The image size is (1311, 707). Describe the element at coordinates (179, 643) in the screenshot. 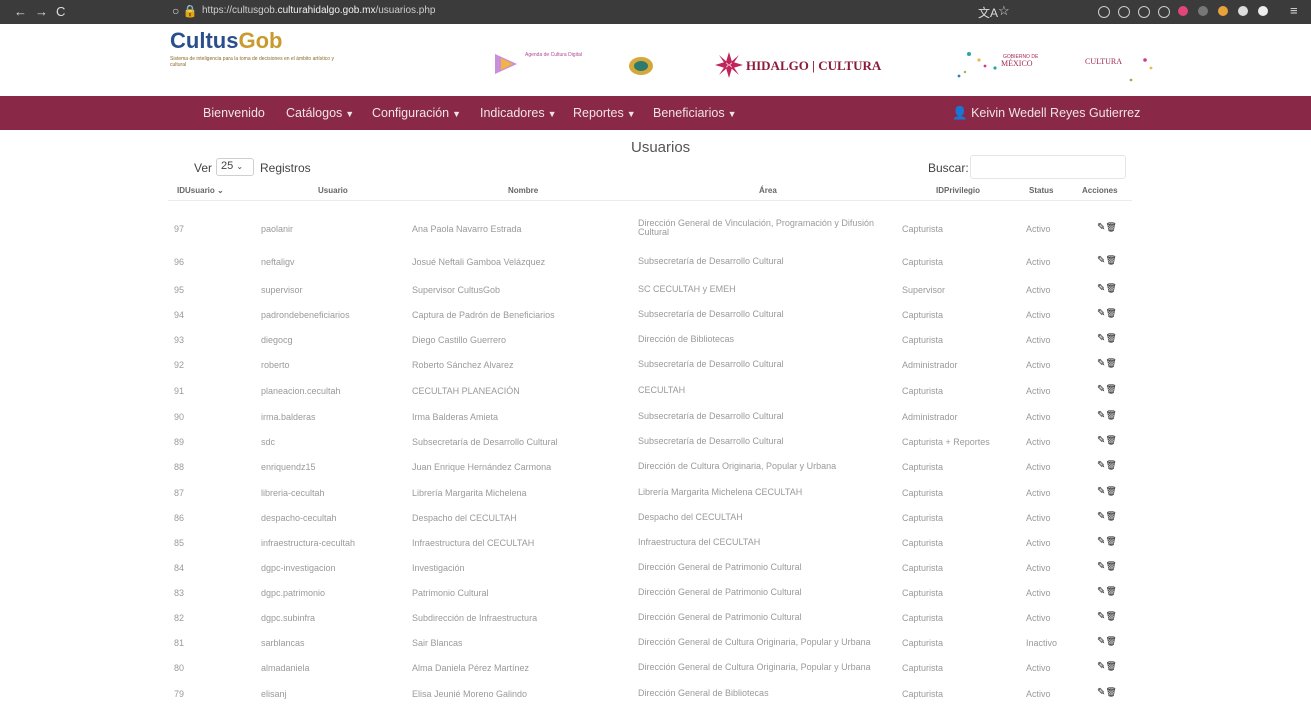

I see `cell-idusuario: 81` at that location.